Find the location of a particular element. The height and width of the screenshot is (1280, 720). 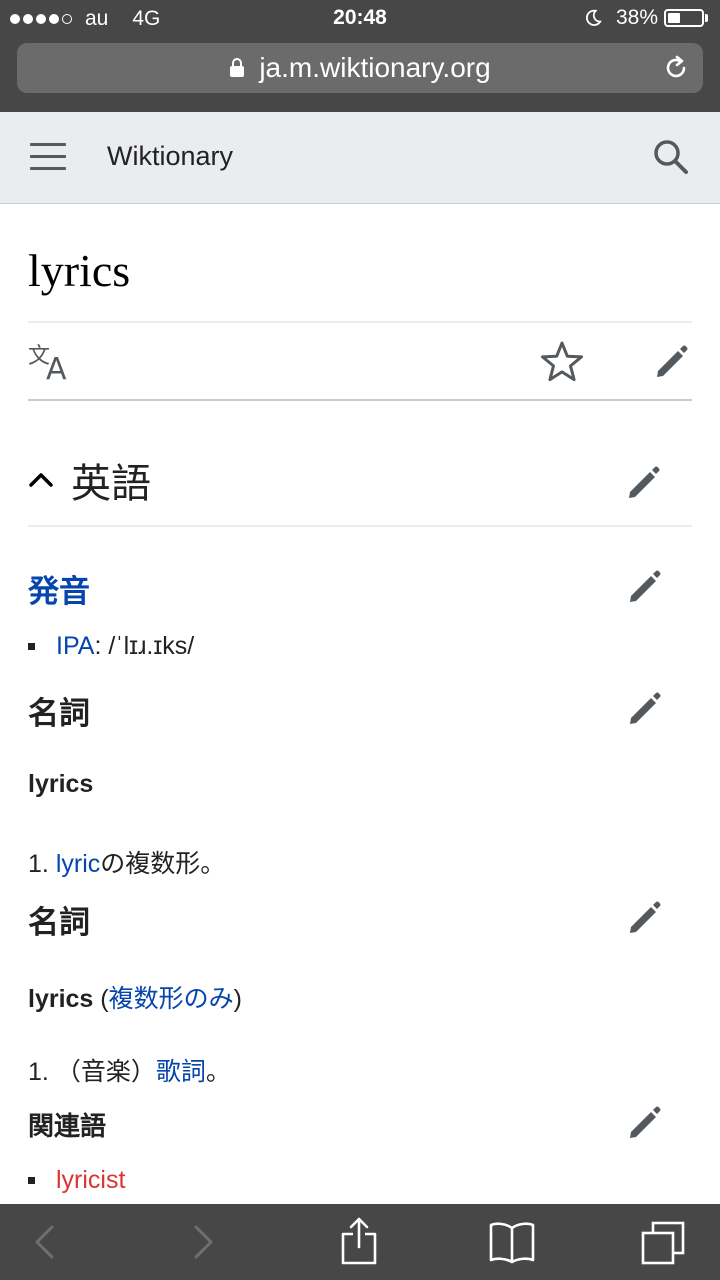

section-title: 英語 is located at coordinates (111, 484).